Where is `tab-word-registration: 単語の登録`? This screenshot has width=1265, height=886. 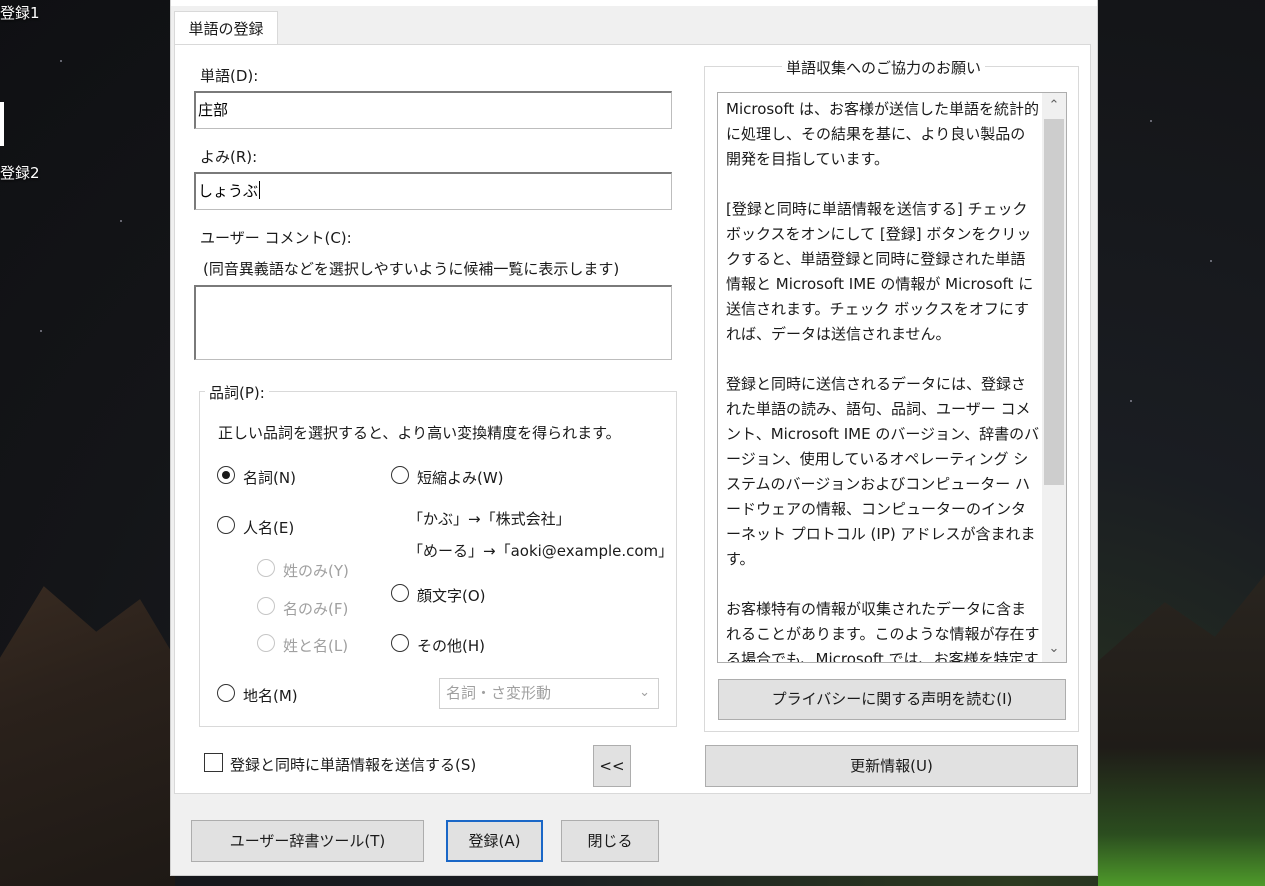
tab-word-registration: 単語の登録 is located at coordinates (226, 28).